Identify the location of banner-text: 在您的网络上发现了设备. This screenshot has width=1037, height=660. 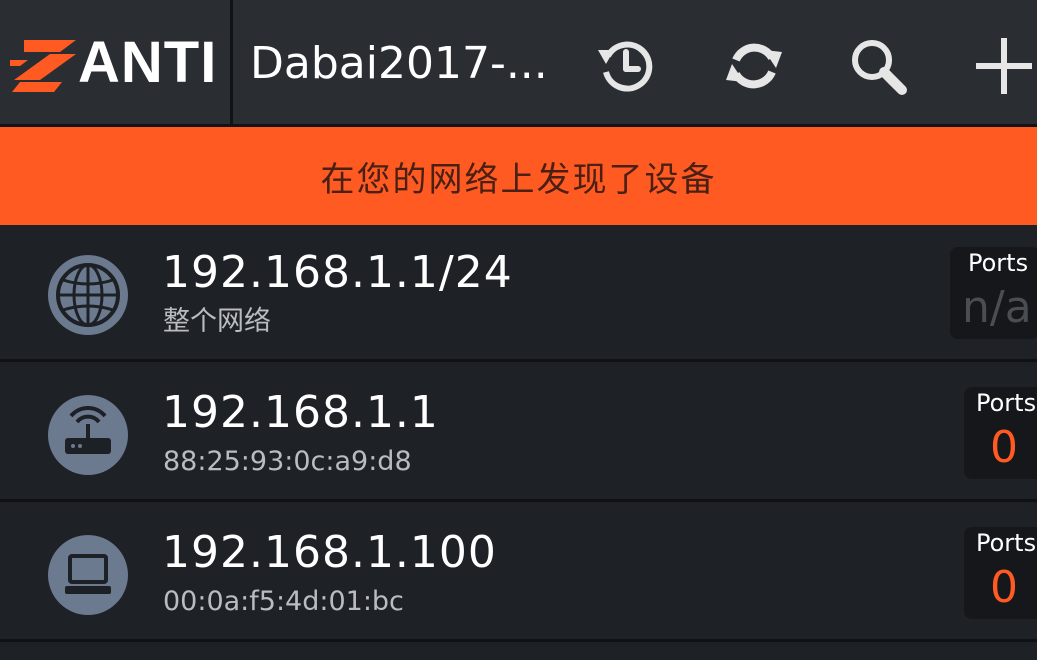
(518, 179).